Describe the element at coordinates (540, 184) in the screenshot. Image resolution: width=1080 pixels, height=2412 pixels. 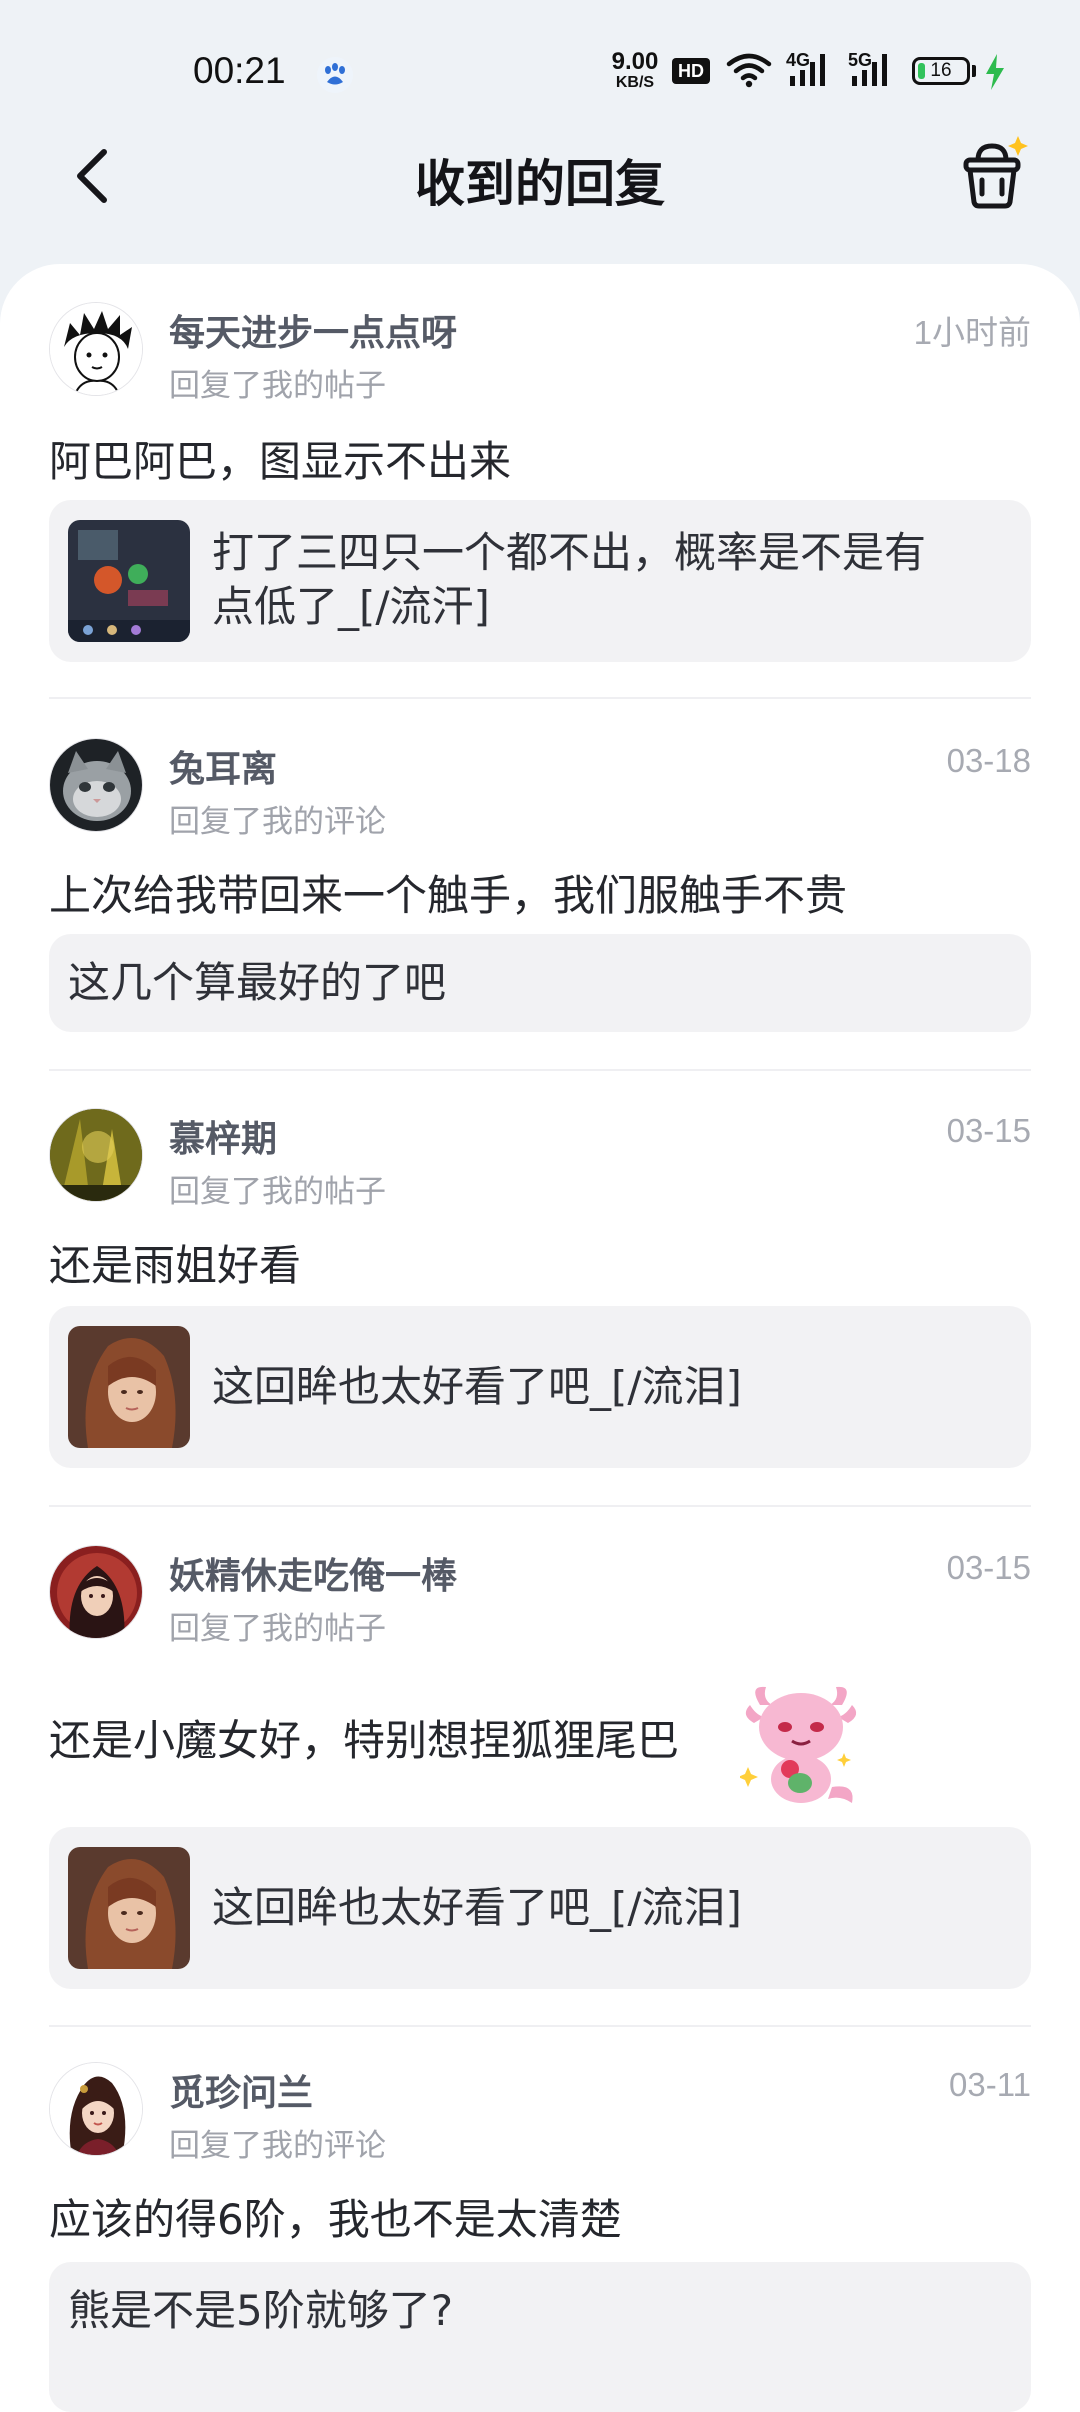
I see `page-title: 收到的回复` at that location.